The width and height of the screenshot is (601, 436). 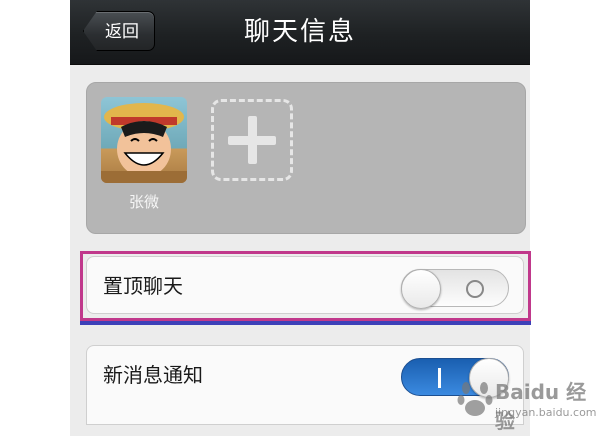 I want to click on member-name: 张微, so click(x=143, y=202).